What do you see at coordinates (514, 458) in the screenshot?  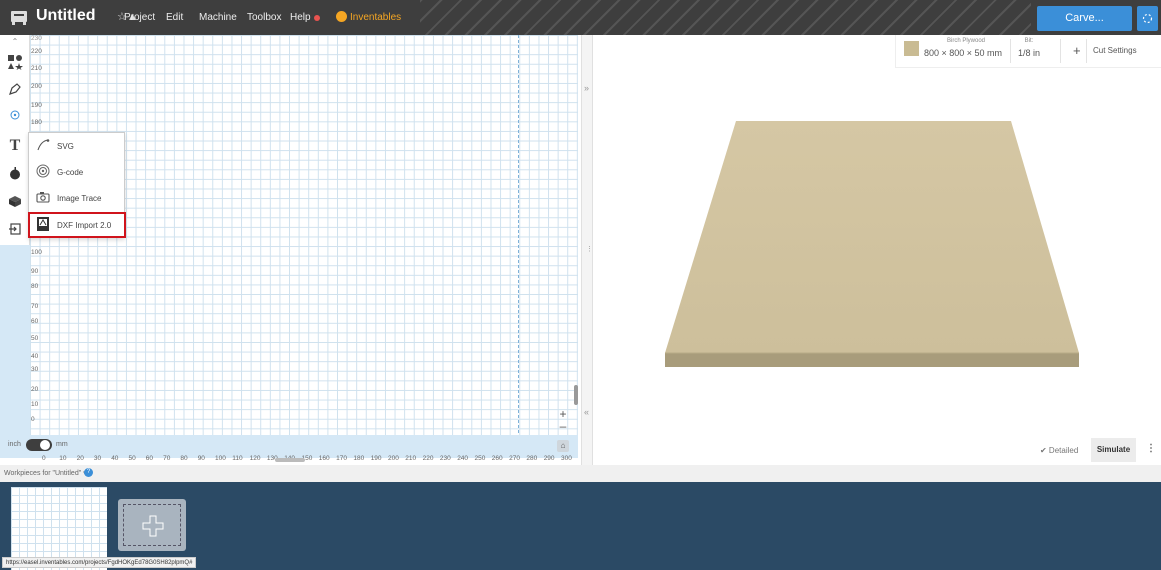 I see `x-tick-label: 270` at bounding box center [514, 458].